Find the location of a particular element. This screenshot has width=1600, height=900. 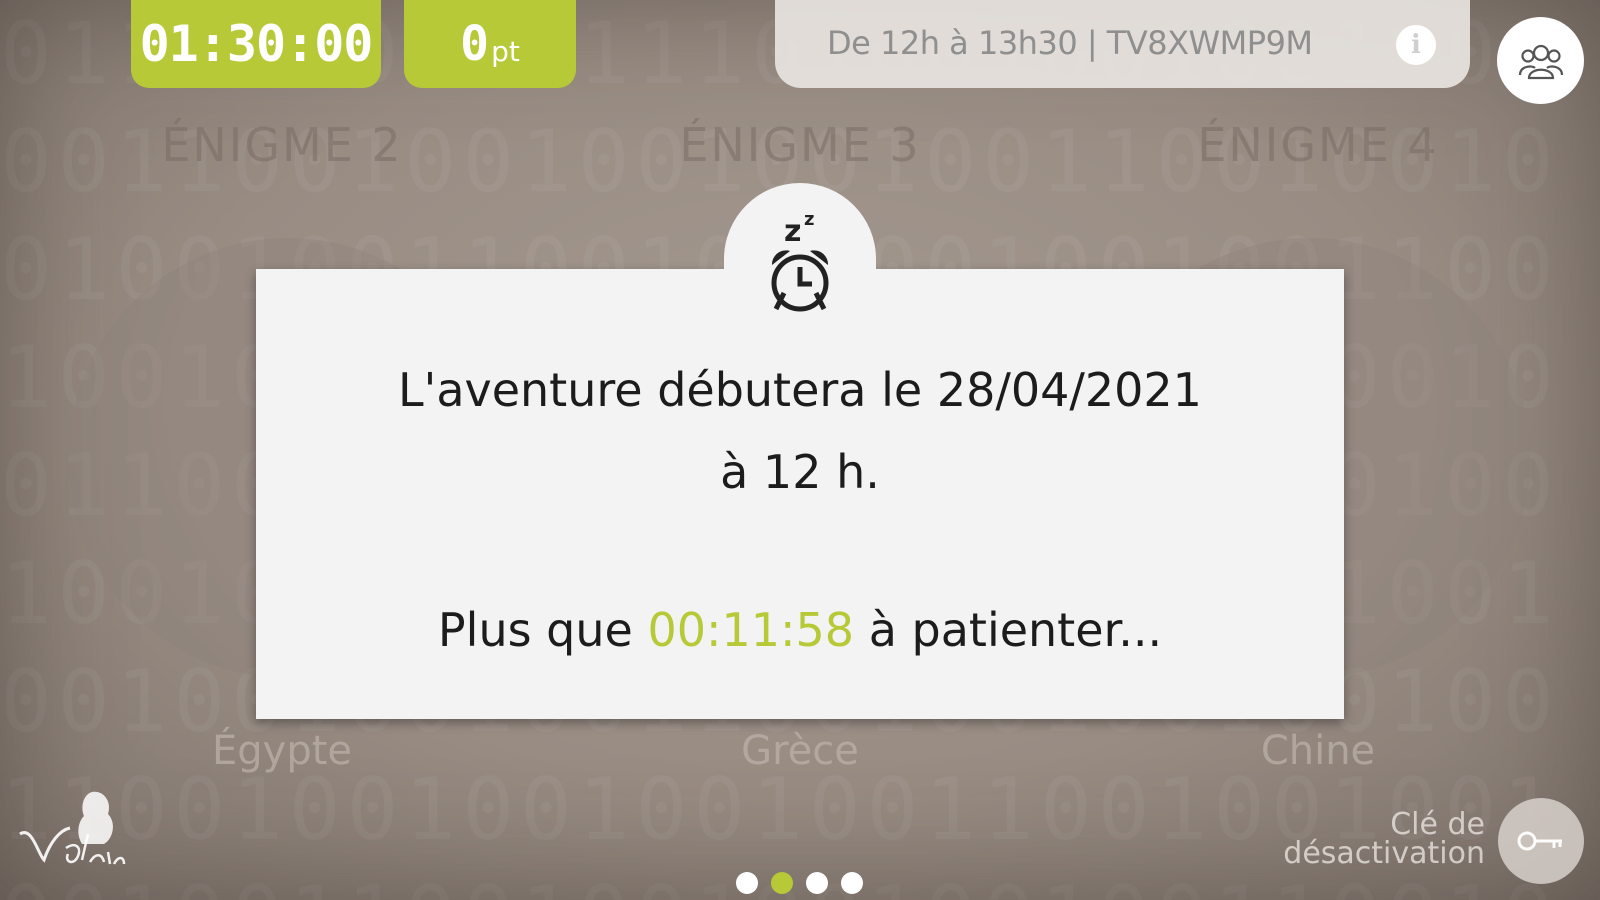

points-unit: pt is located at coordinates (505, 51).